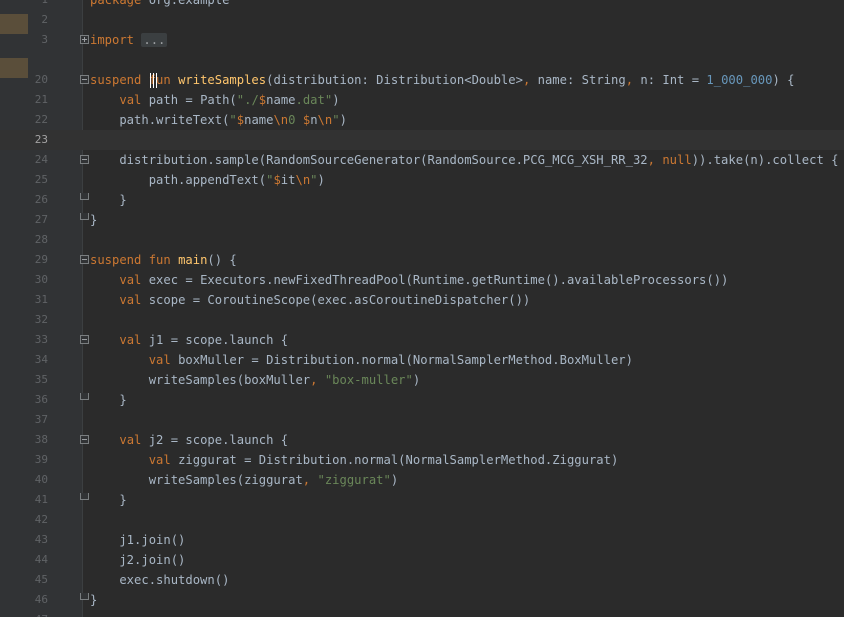 Image resolution: width=844 pixels, height=617 pixels. I want to click on code-token: }, so click(94, 220).